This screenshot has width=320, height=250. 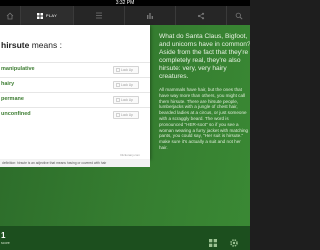 I want to click on heading-line: Aside from the fact that they're, so click(x=204, y=52).